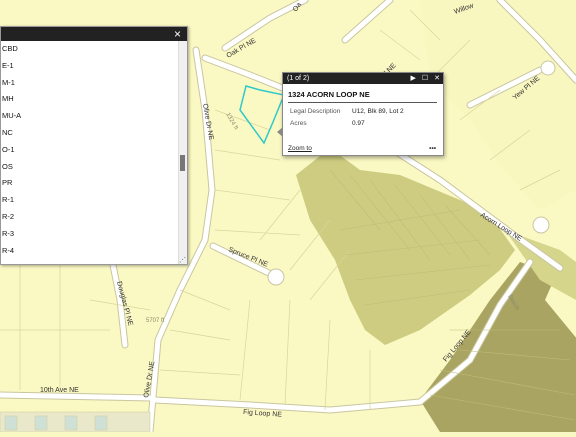 The height and width of the screenshot is (437, 576). Describe the element at coordinates (541, 225) in the screenshot. I see `culdesac-east` at that location.